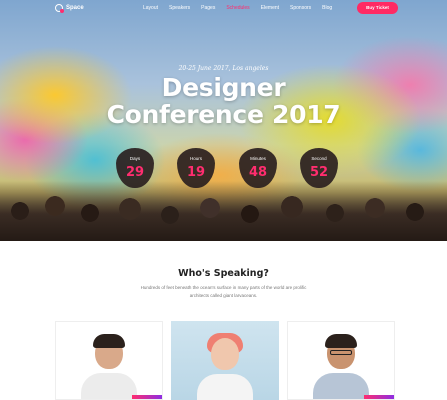  What do you see at coordinates (196, 172) in the screenshot?
I see `counter-value: 19` at bounding box center [196, 172].